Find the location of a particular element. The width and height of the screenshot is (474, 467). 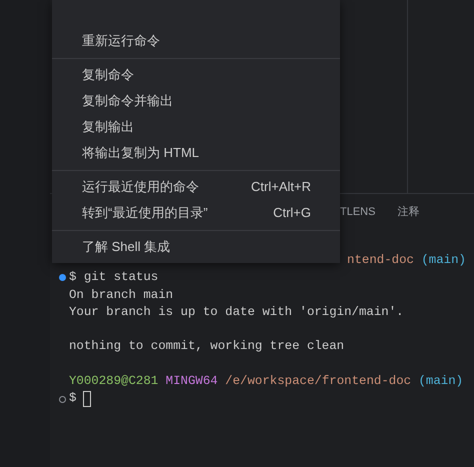

panel-tab: 注释 is located at coordinates (408, 212).